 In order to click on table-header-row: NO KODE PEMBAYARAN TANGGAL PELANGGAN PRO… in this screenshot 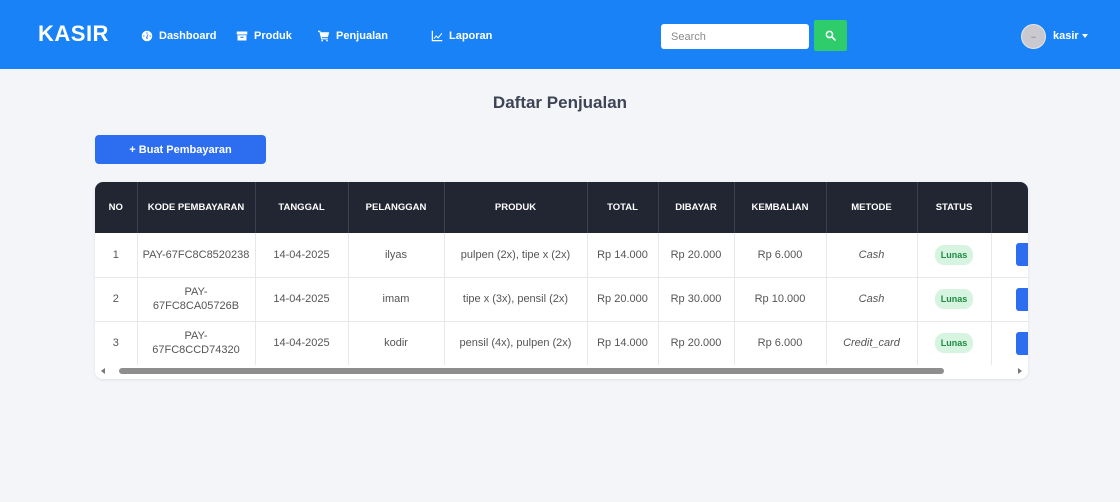, I will do `click(561, 207)`.